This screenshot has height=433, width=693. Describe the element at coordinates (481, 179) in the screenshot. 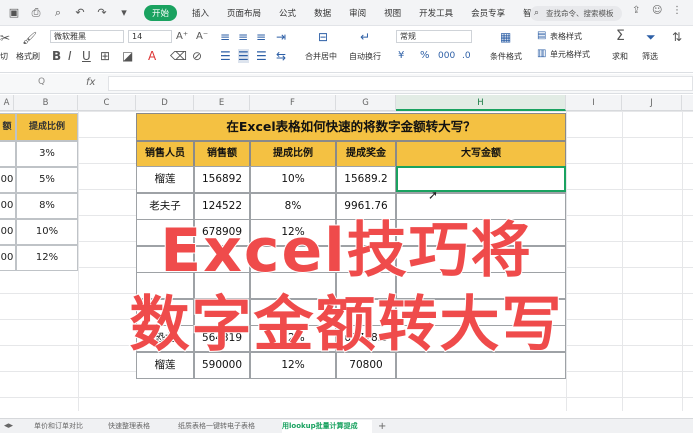

I see `selected-cell` at that location.